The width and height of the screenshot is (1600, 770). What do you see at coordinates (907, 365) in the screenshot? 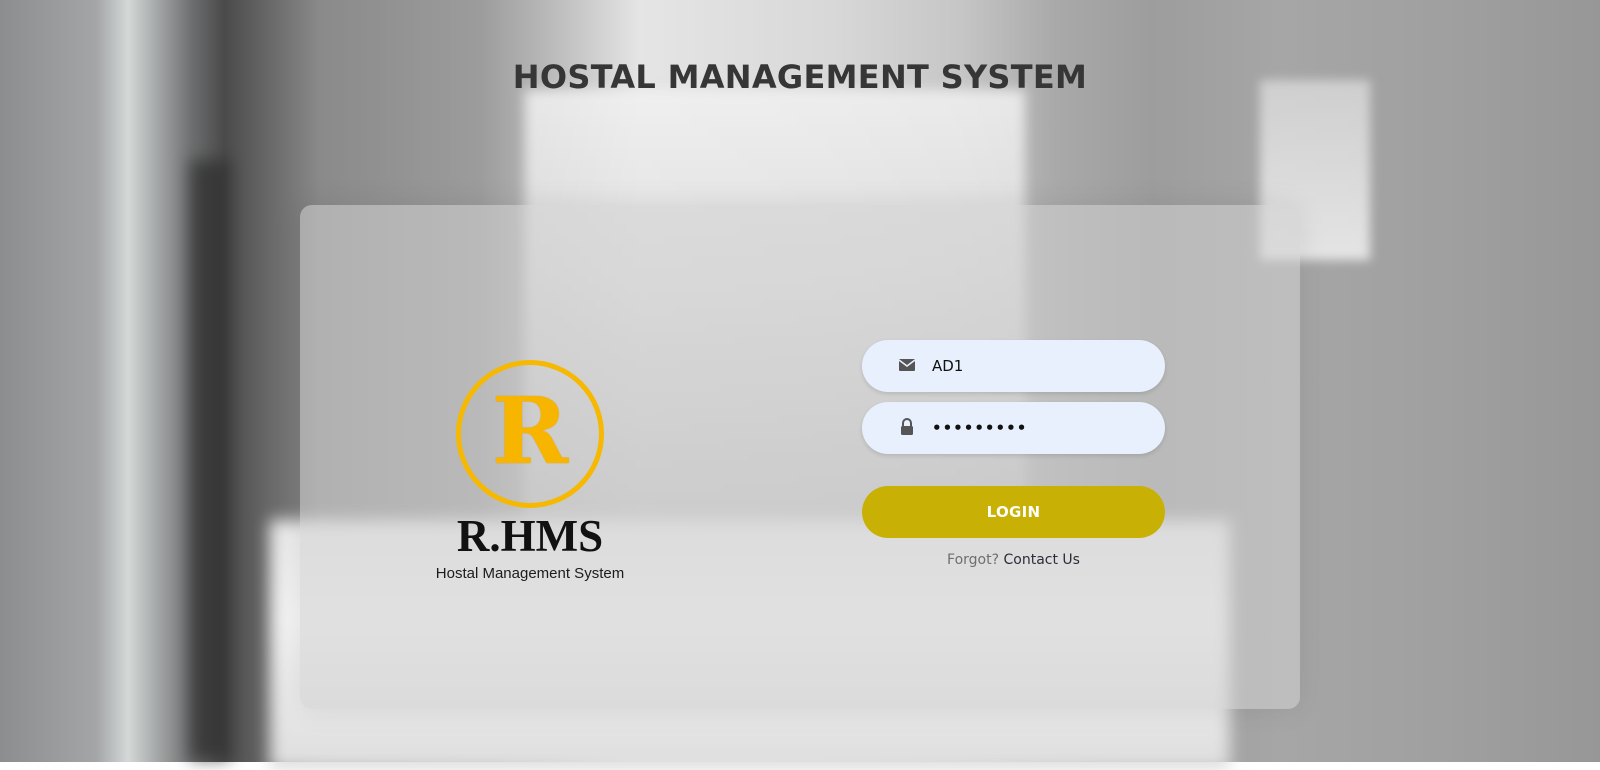
I see `envelope-icon` at bounding box center [907, 365].